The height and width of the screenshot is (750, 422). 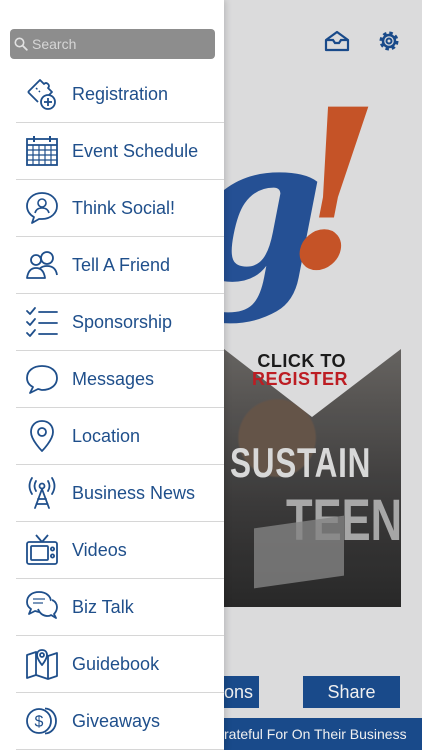 I want to click on menu-item-tell-a-friend: Tell A Friend, so click(x=120, y=265).